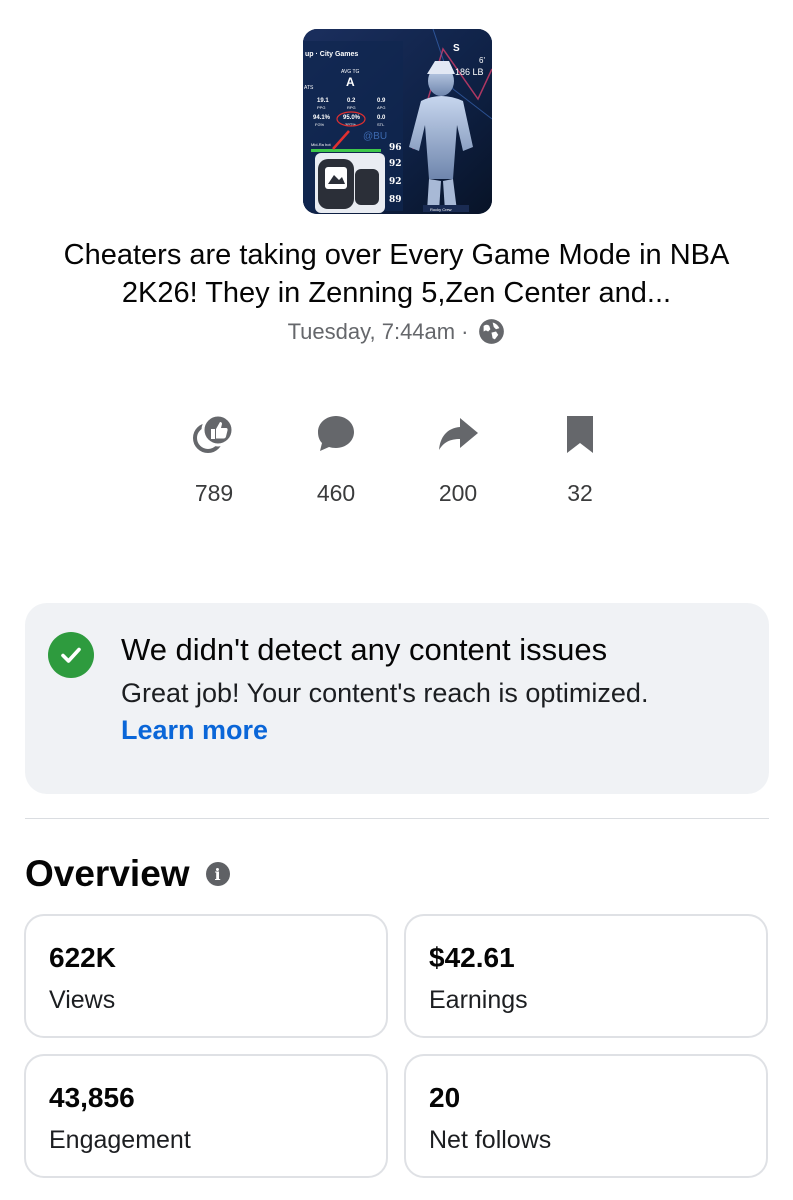 The height and width of the screenshot is (1200, 793). What do you see at coordinates (441, 209) in the screenshot?
I see `thumb-name-tag: Rocky Crew` at bounding box center [441, 209].